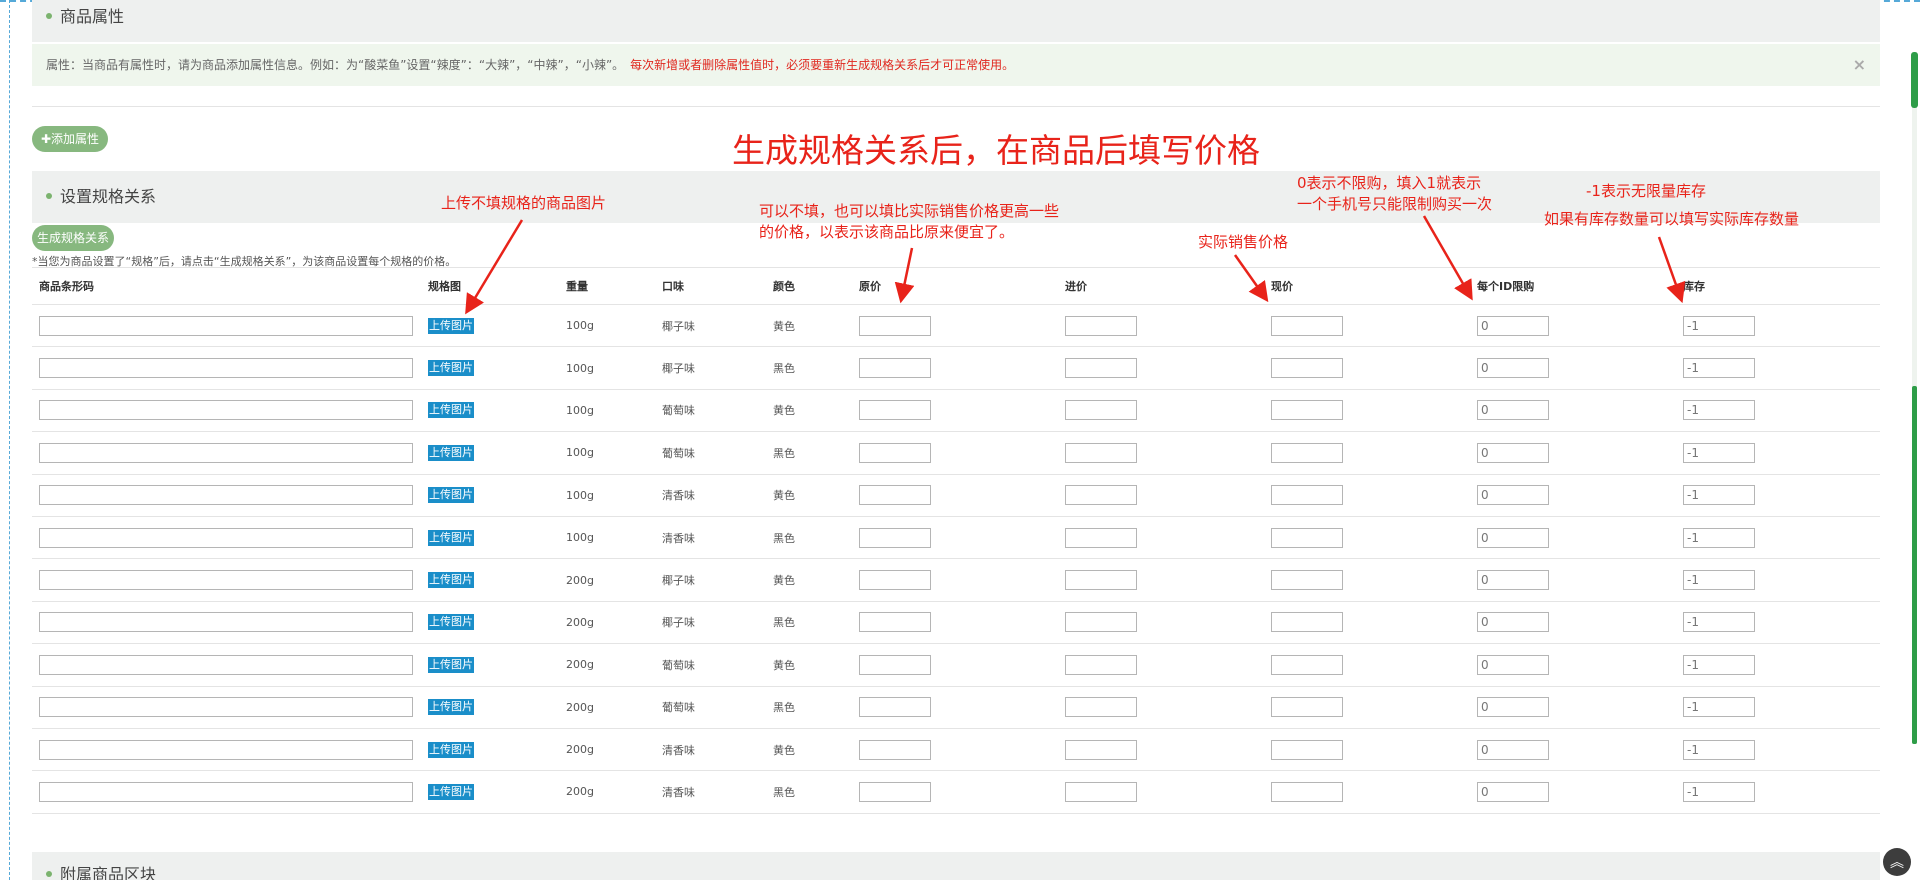  Describe the element at coordinates (580, 495) in the screenshot. I see `weight-cell: 100g` at that location.